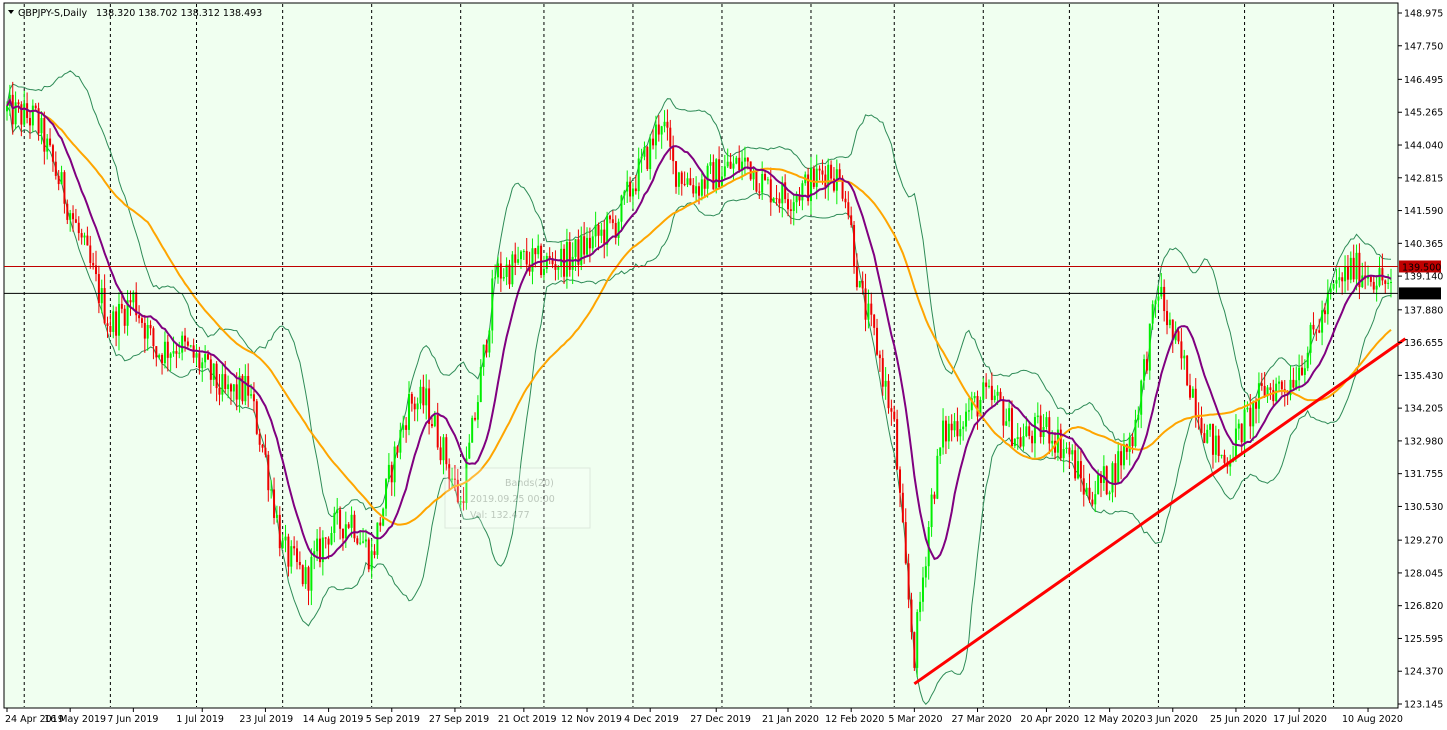  I want to click on y-axis-tick-label: 137.880, so click(1423, 310).